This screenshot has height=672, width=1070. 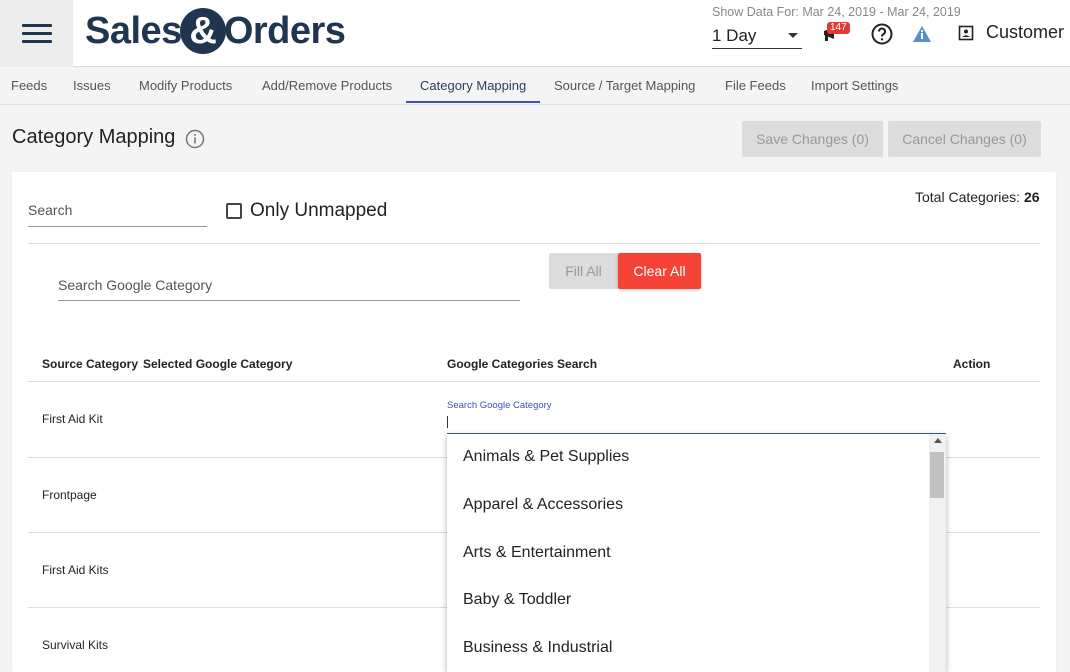 I want to click on search-input: Search, so click(x=117, y=214).